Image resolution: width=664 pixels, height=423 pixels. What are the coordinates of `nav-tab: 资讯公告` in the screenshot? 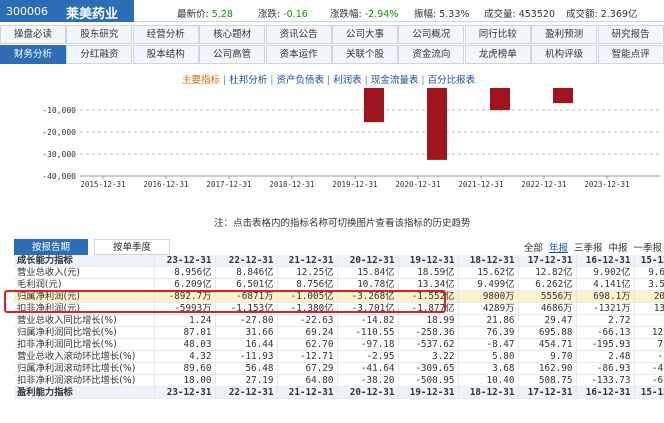 It's located at (298, 34).